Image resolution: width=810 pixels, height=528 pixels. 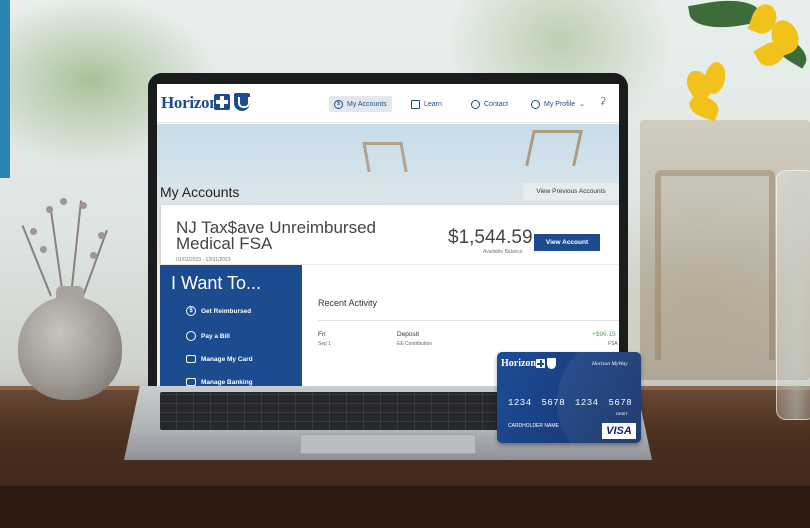 I want to click on nav-my-accounts: $ My Accounts, so click(x=360, y=104).